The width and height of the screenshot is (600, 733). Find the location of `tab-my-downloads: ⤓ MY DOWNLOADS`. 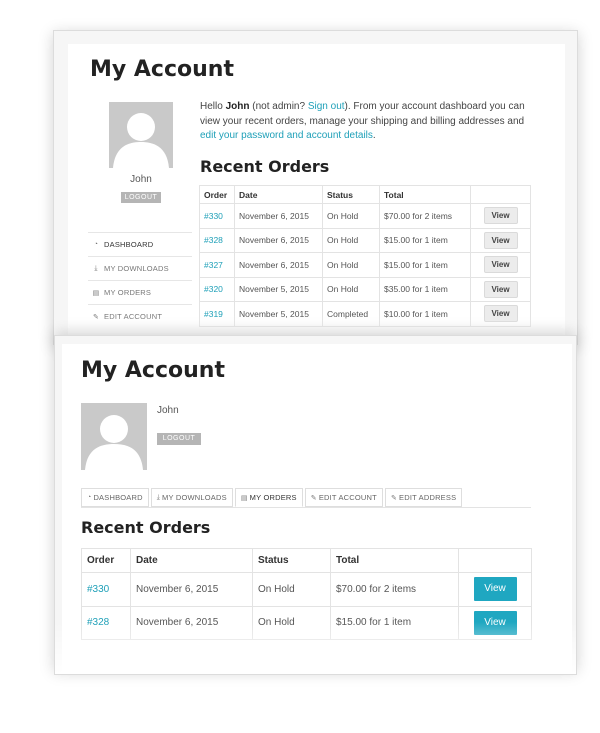

tab-my-downloads: ⤓ MY DOWNLOADS is located at coordinates (191, 497).